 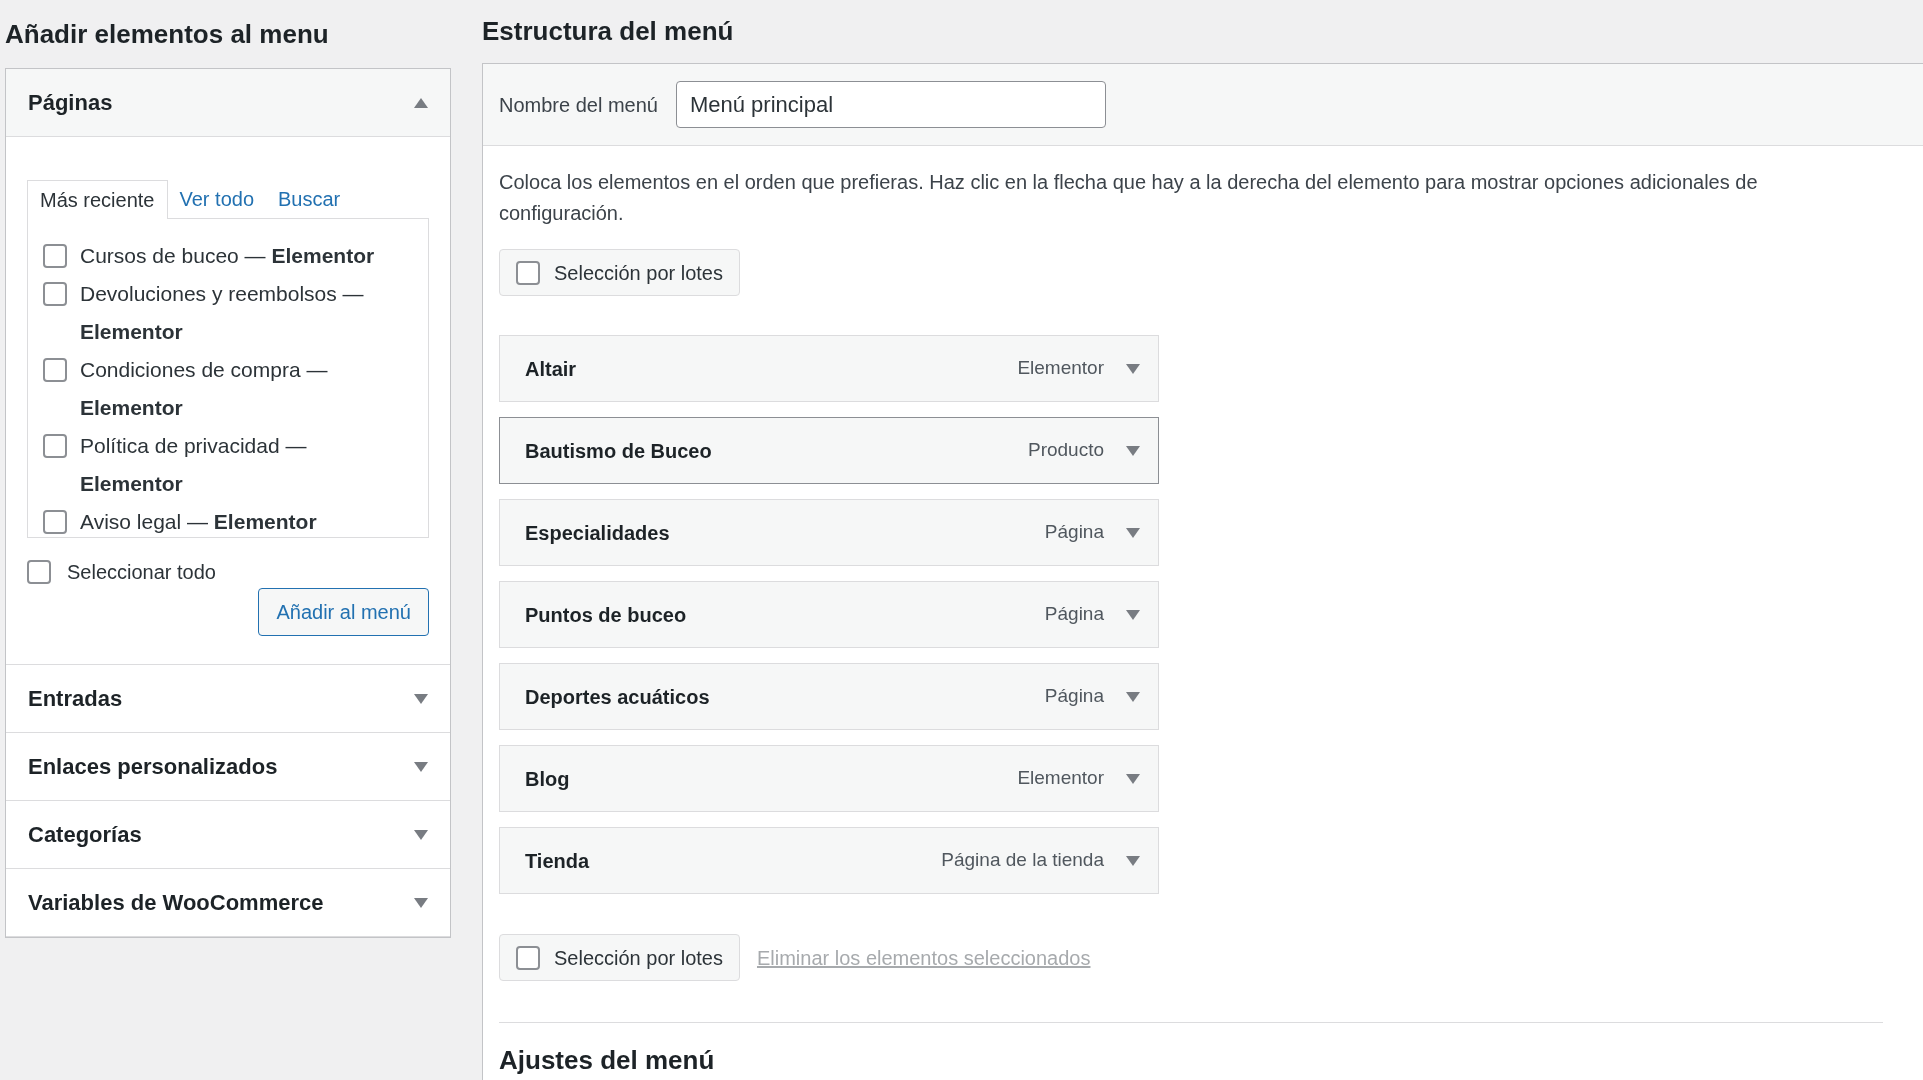 What do you see at coordinates (194, 465) in the screenshot?
I see `item-label: Política de privacidad — Elementor` at bounding box center [194, 465].